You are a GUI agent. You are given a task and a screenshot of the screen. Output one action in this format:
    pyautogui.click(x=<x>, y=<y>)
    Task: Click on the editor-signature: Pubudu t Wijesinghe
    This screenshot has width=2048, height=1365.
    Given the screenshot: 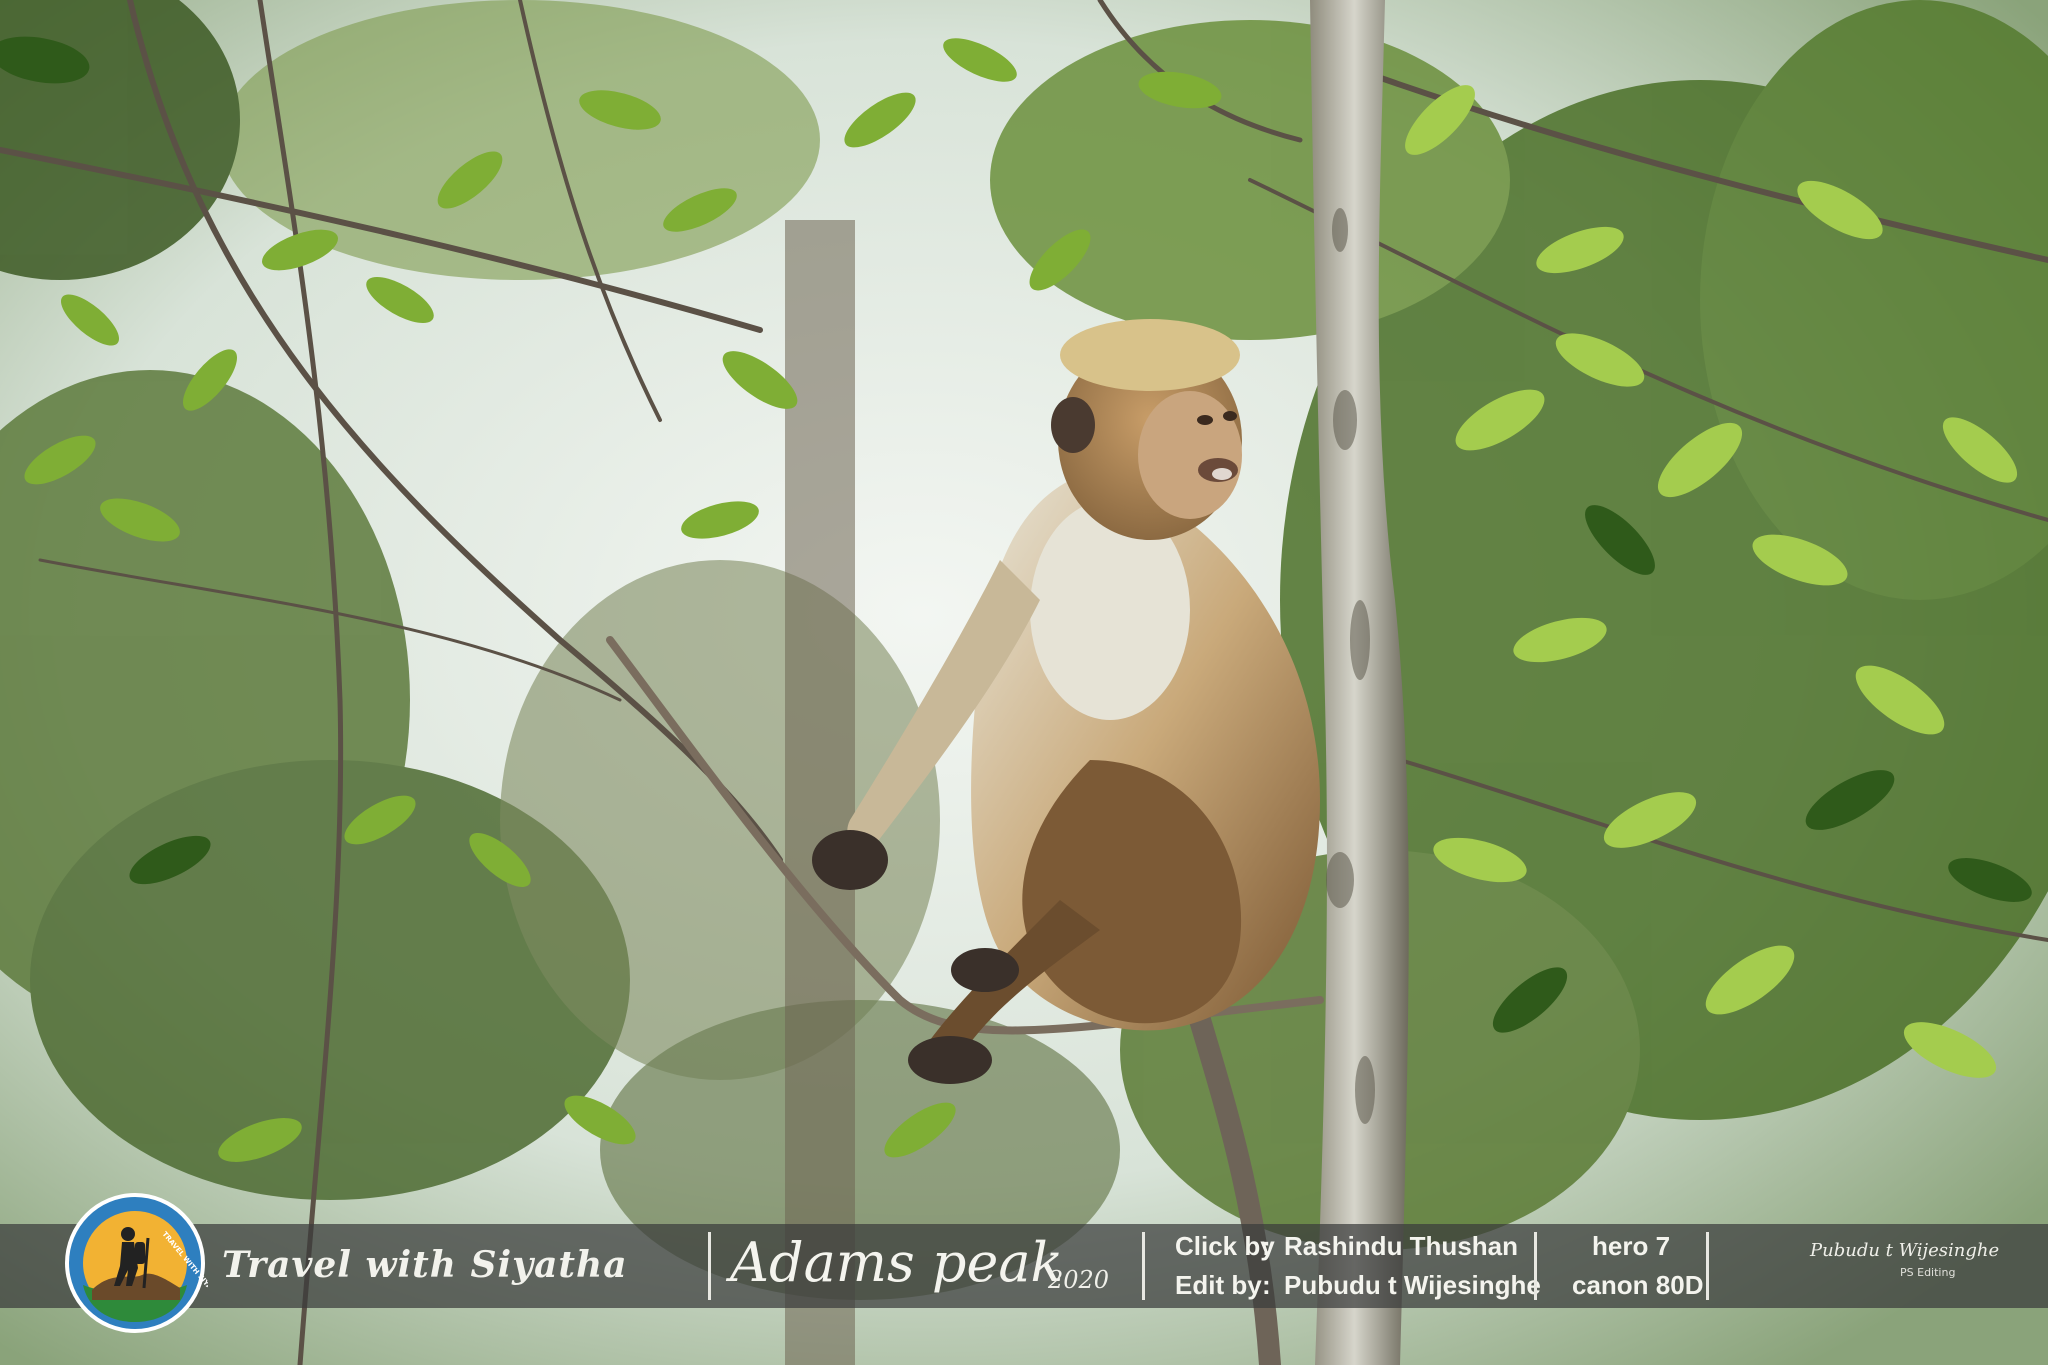 What is the action you would take?
    pyautogui.click(x=1905, y=1250)
    